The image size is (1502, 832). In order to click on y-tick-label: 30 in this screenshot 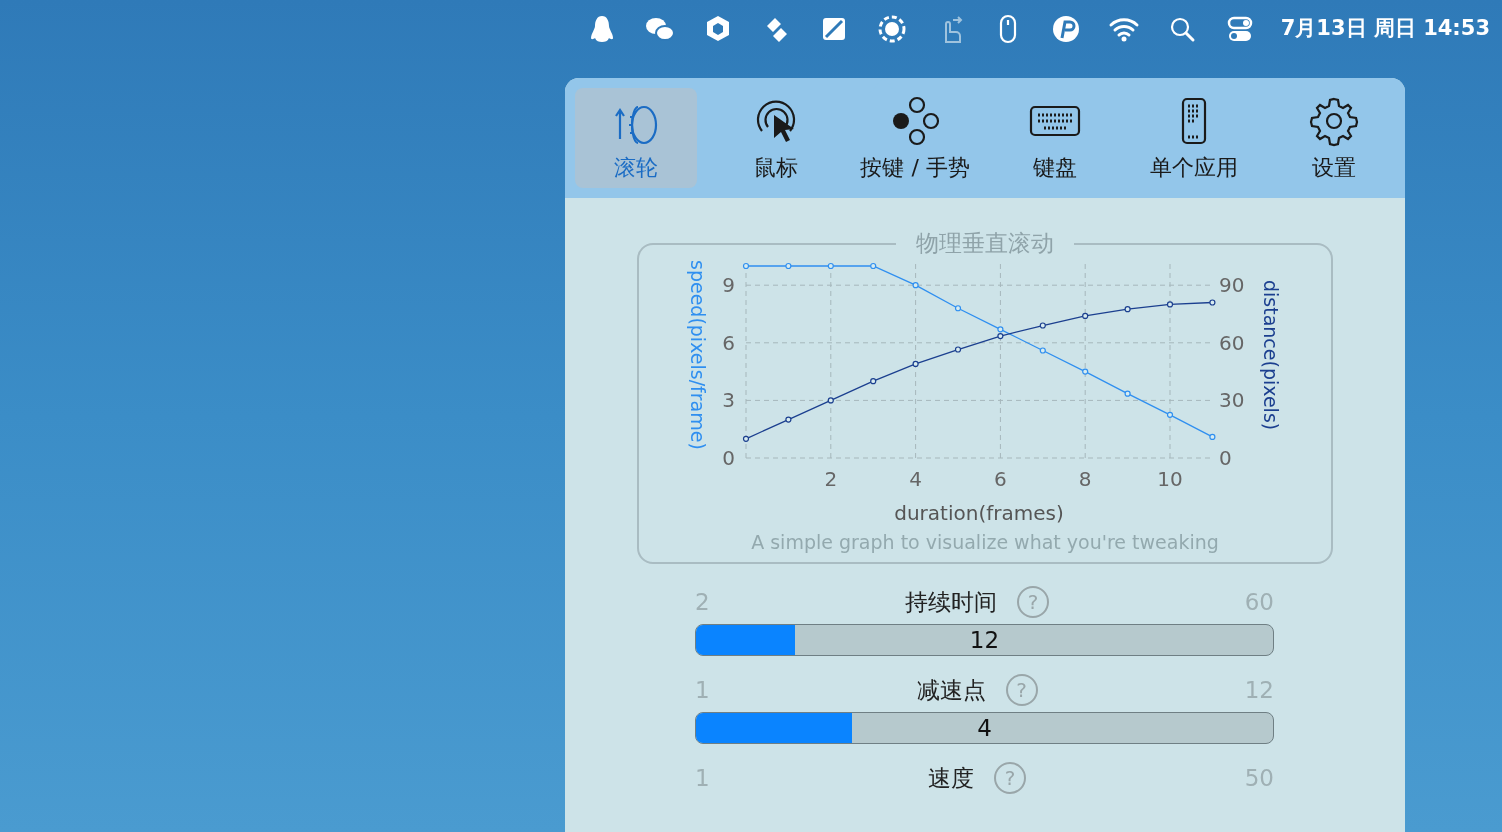, I will do `click(1232, 400)`.